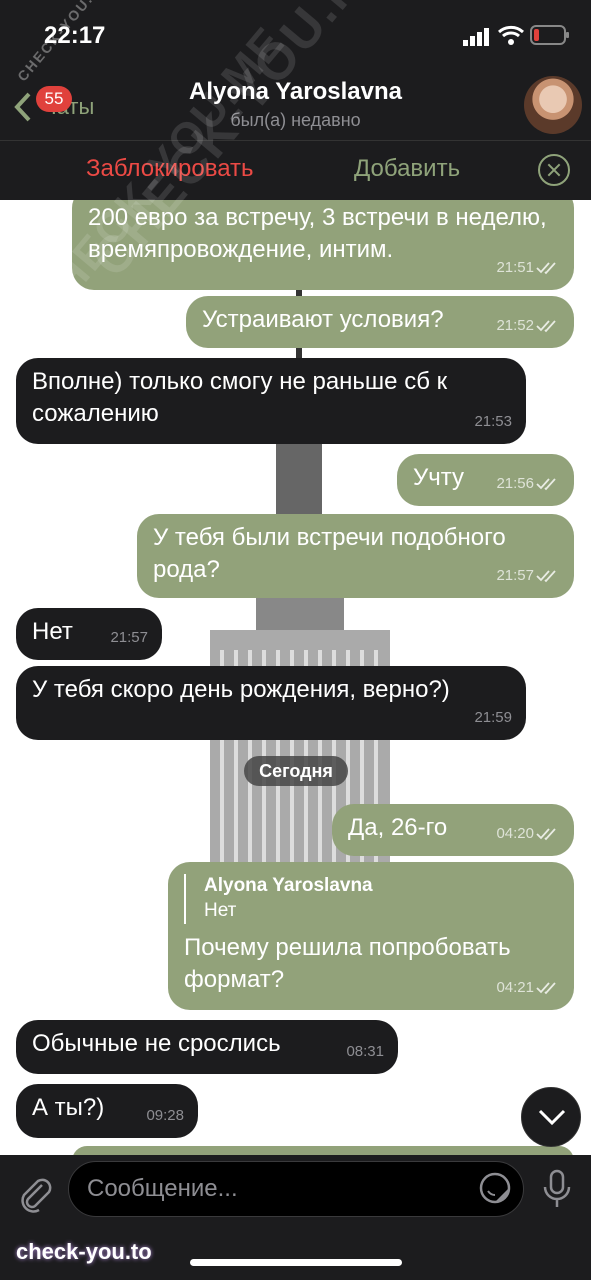  I want to click on message-time: 21:59, so click(493, 717).